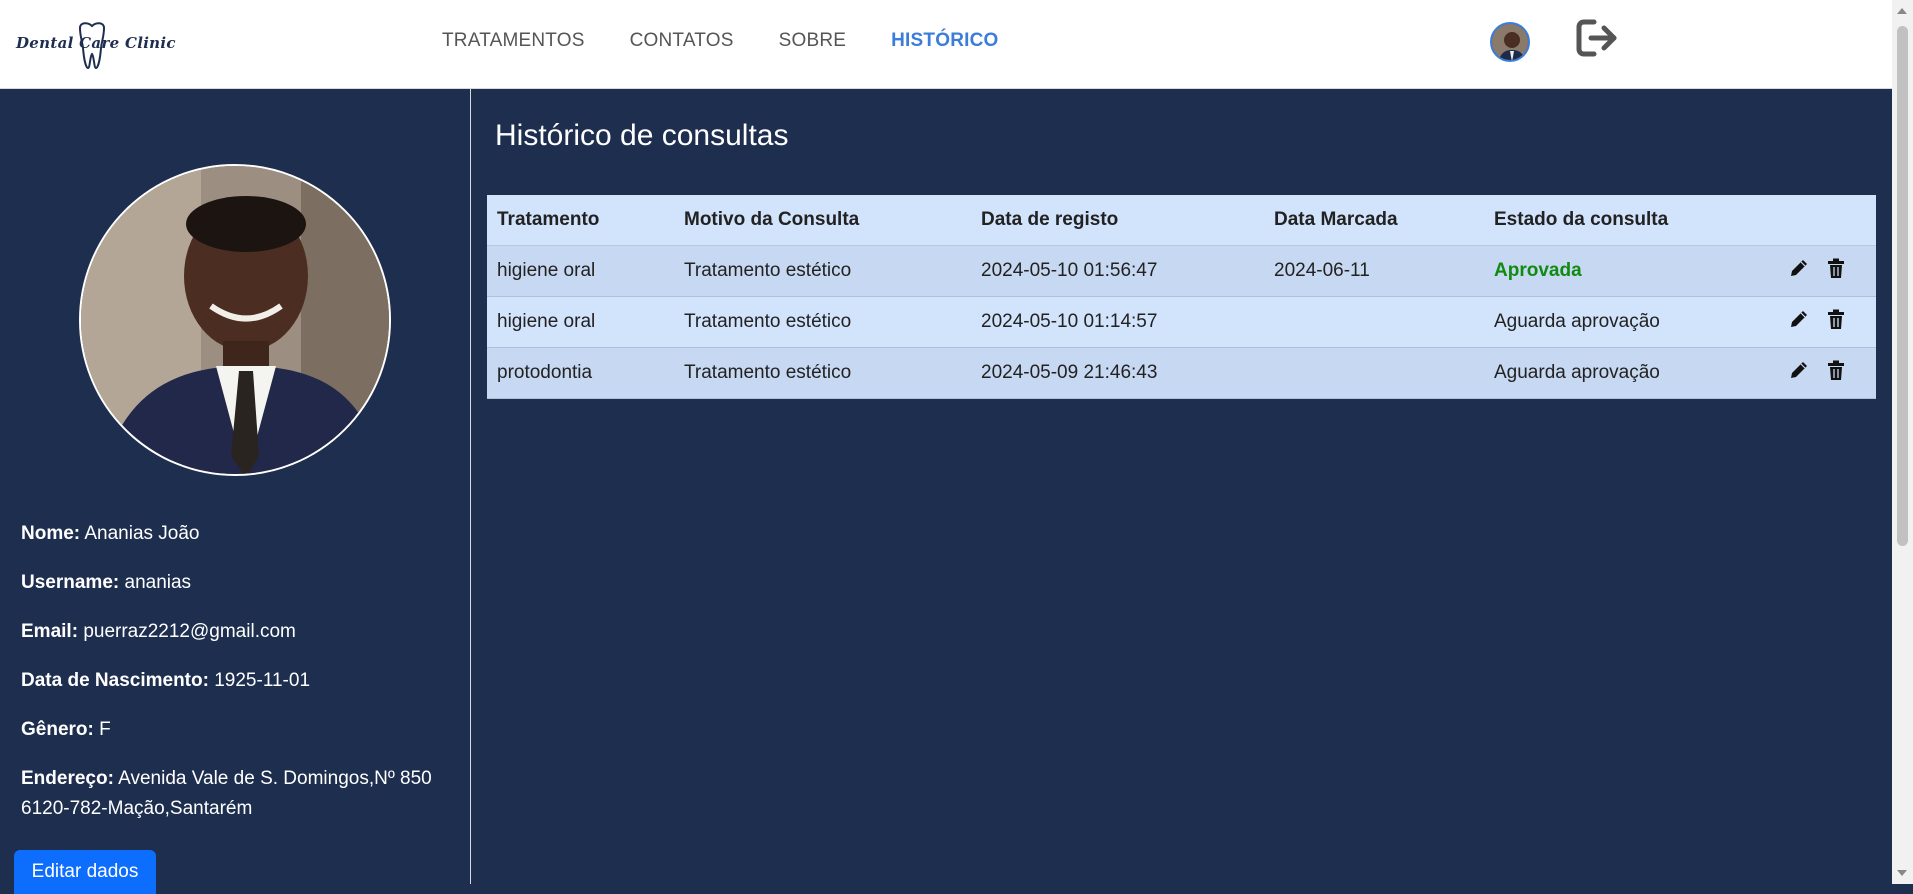 Image resolution: width=1913 pixels, height=894 pixels. I want to click on cell-data-marcada: 2024-06-11, so click(1374, 271).